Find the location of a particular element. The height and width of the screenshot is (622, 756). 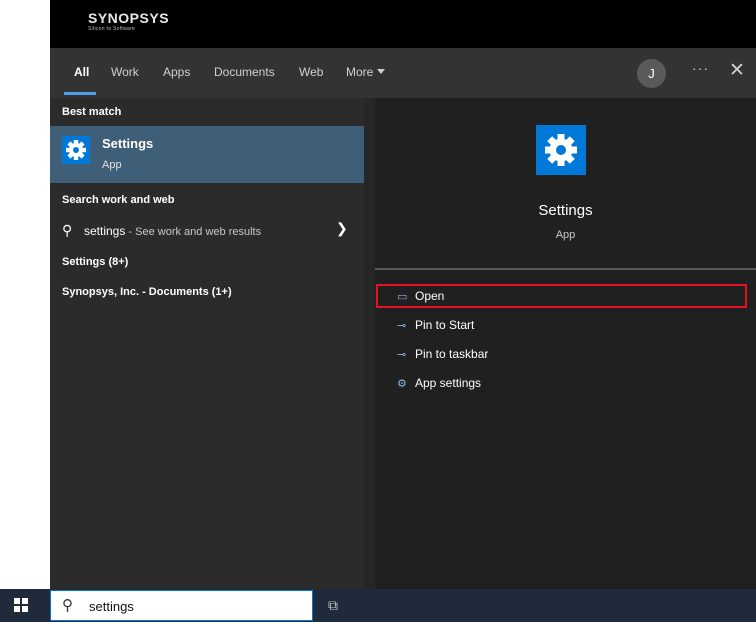

tab-more: More is located at coordinates (366, 72).